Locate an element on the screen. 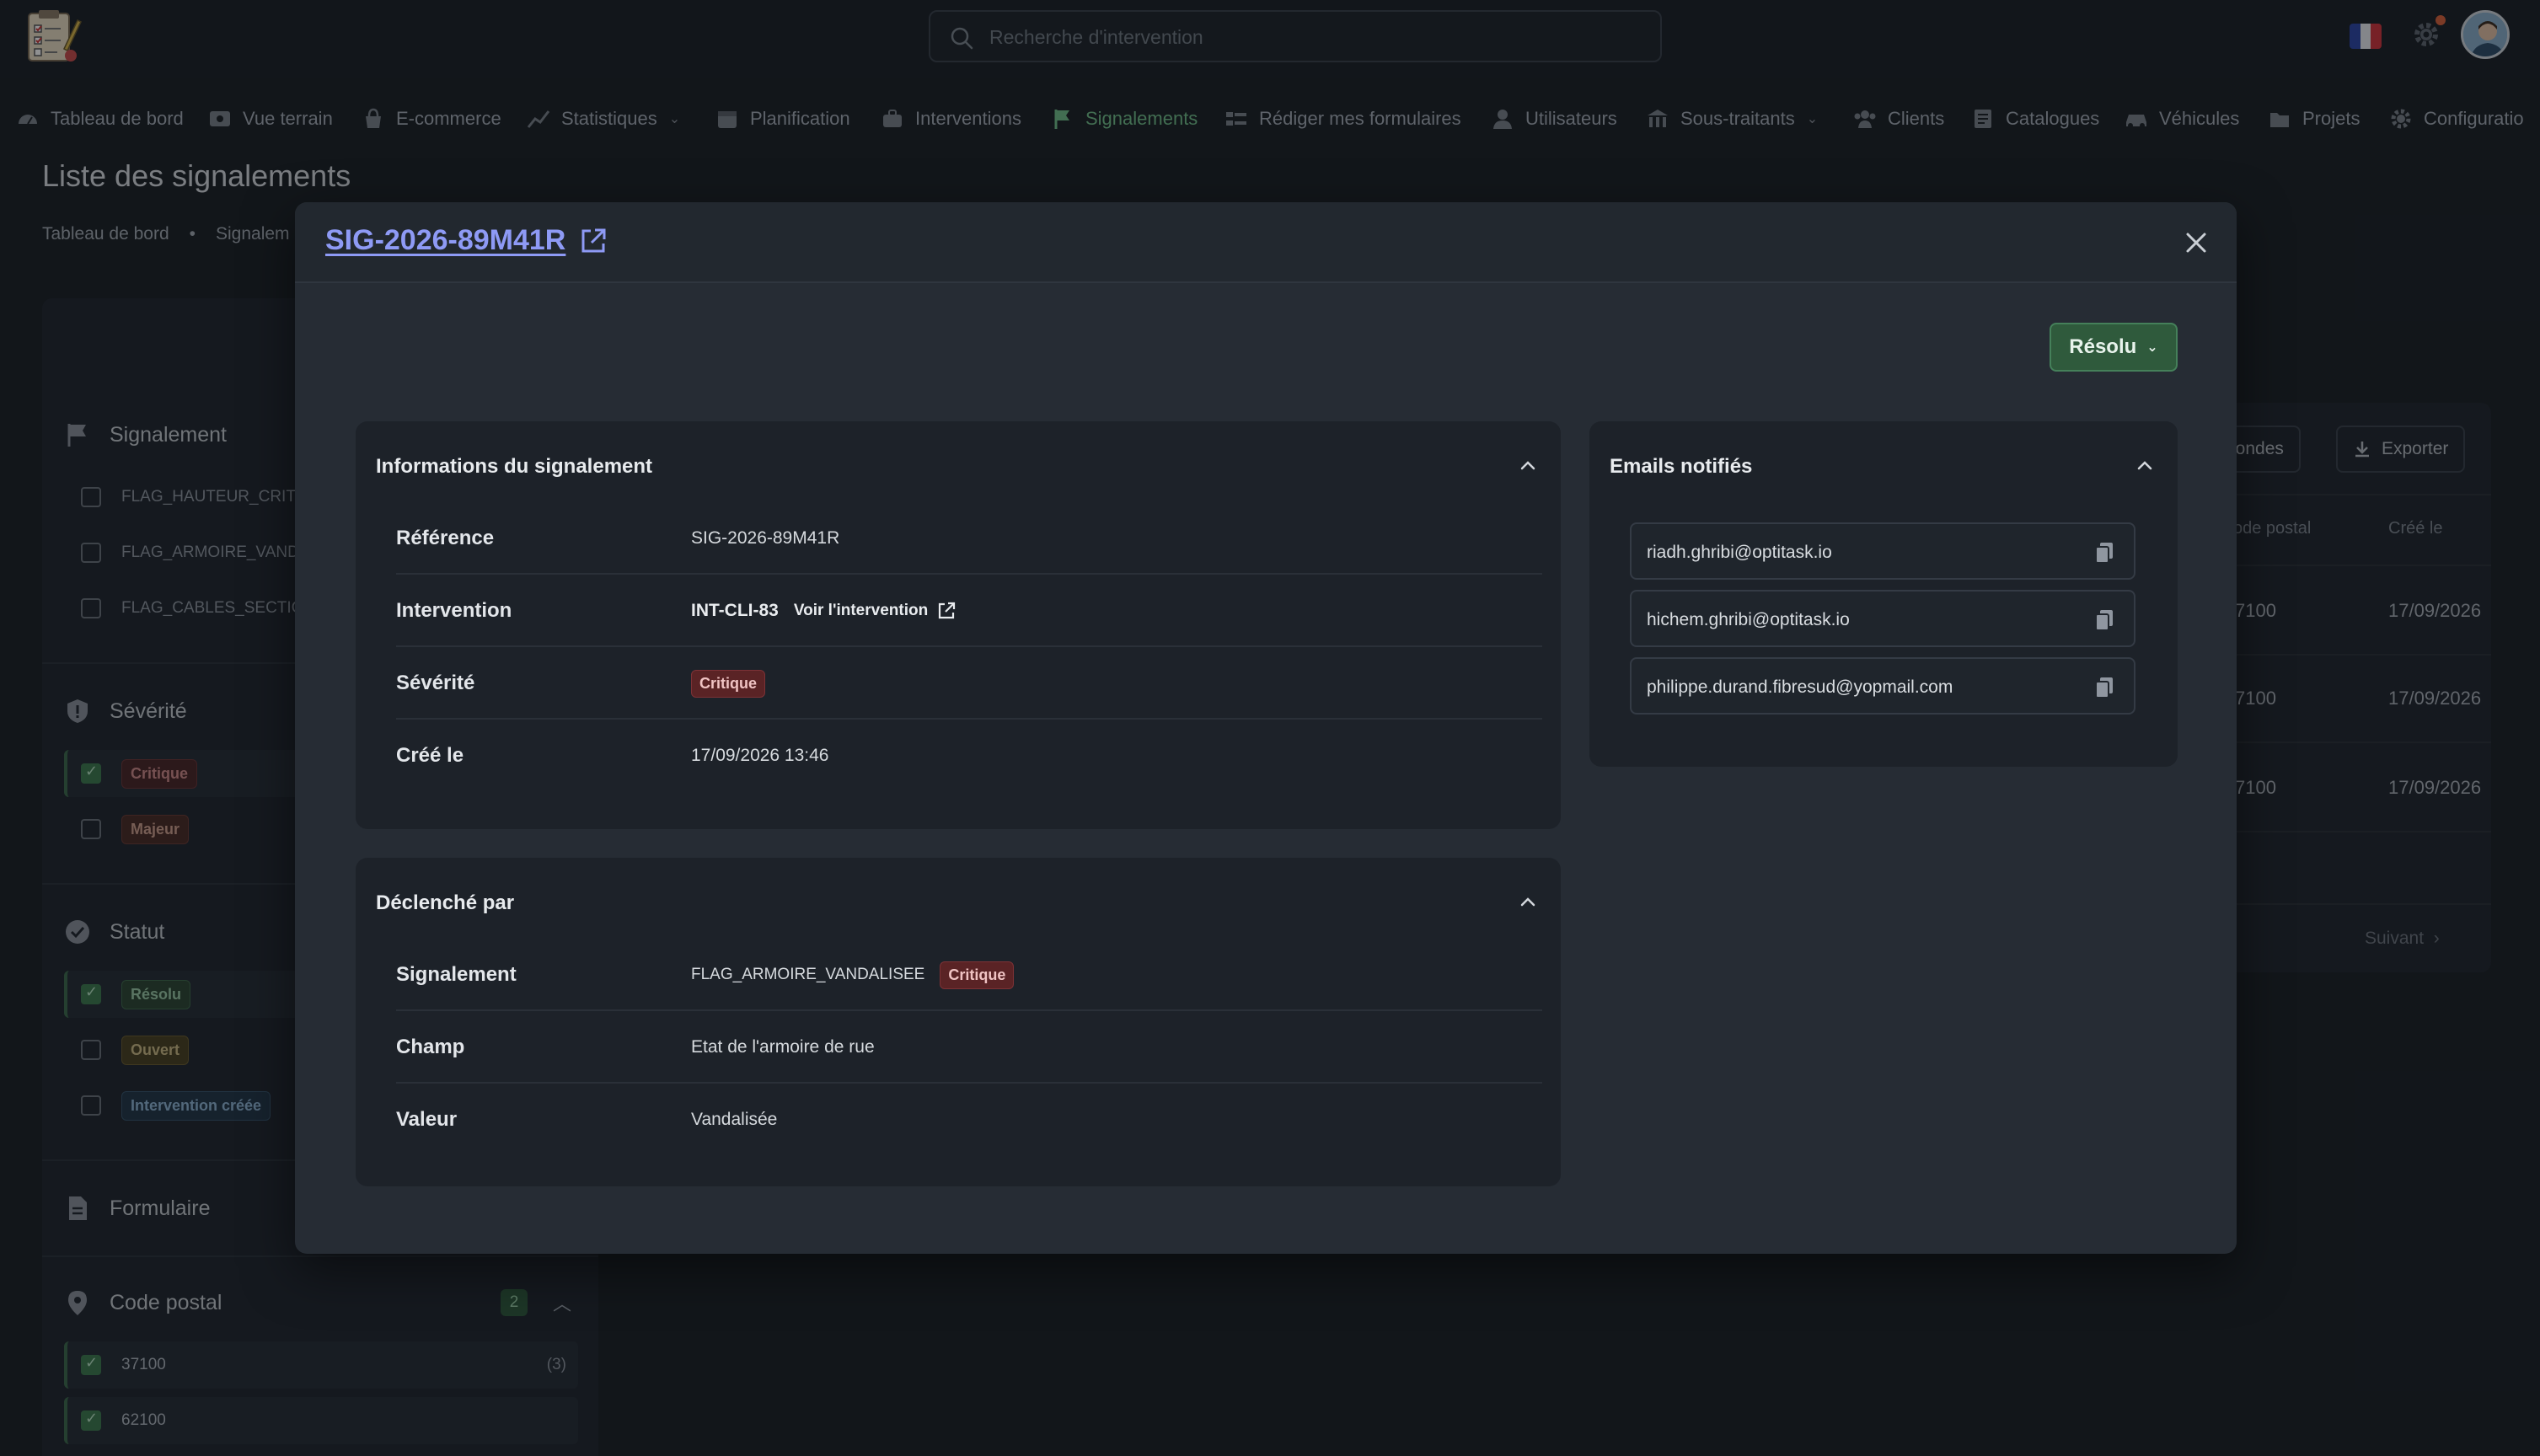 The image size is (2540, 1456). link-label: Voir l'intervention is located at coordinates (861, 610).